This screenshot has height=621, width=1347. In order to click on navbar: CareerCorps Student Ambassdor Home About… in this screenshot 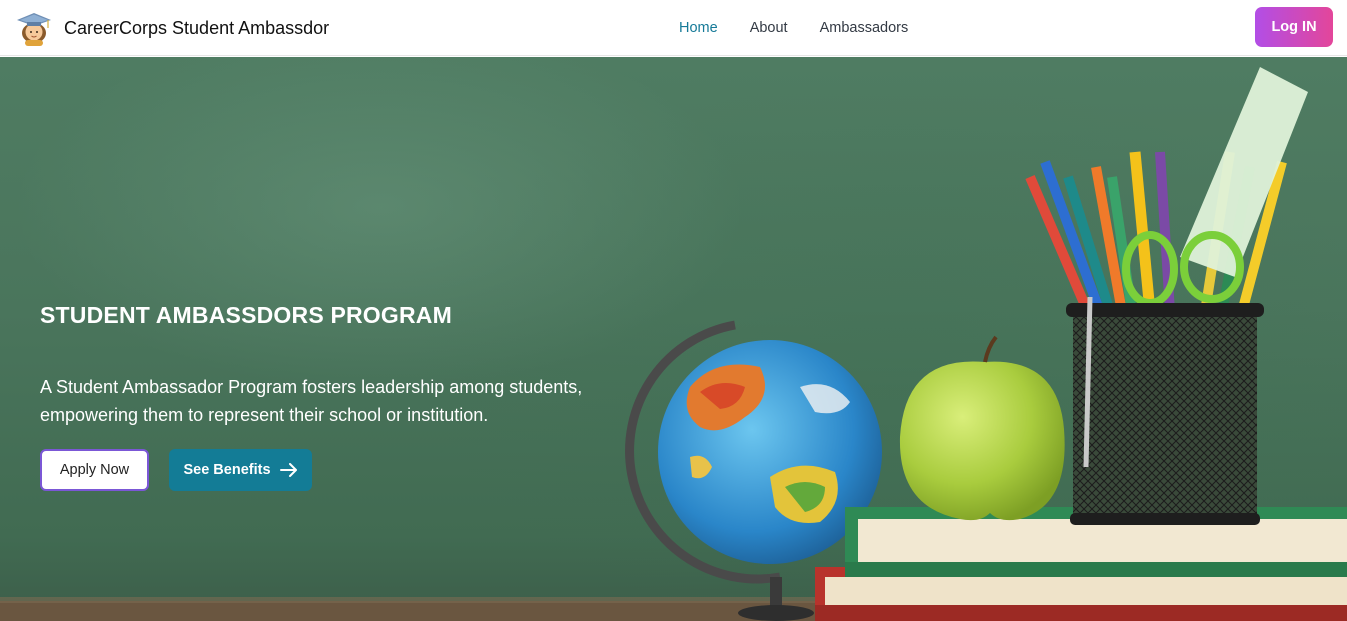, I will do `click(673, 28)`.